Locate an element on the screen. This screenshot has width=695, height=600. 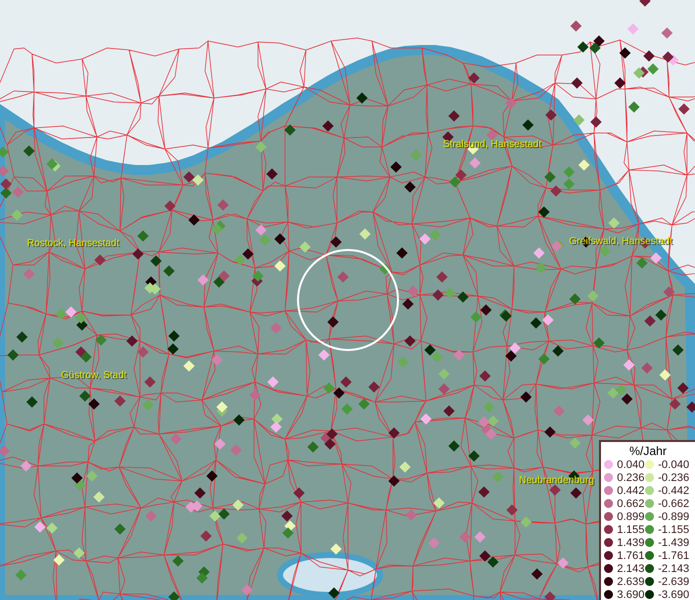
legend-title: %/Jahr is located at coordinates (648, 451).